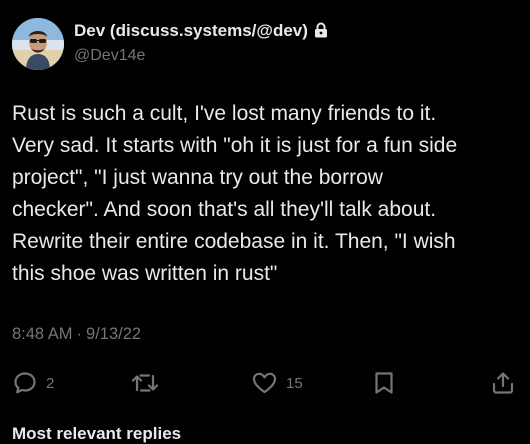  I want to click on heart-icon, so click(264, 383).